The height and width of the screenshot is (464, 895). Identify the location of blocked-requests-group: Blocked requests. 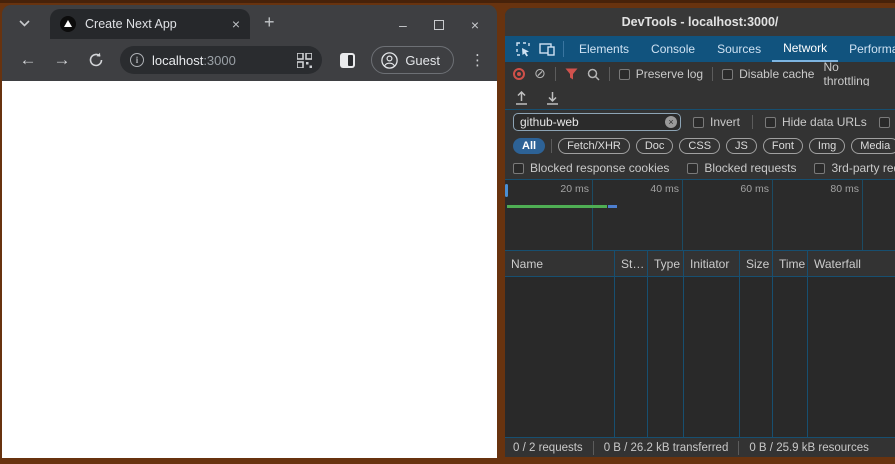
(741, 168).